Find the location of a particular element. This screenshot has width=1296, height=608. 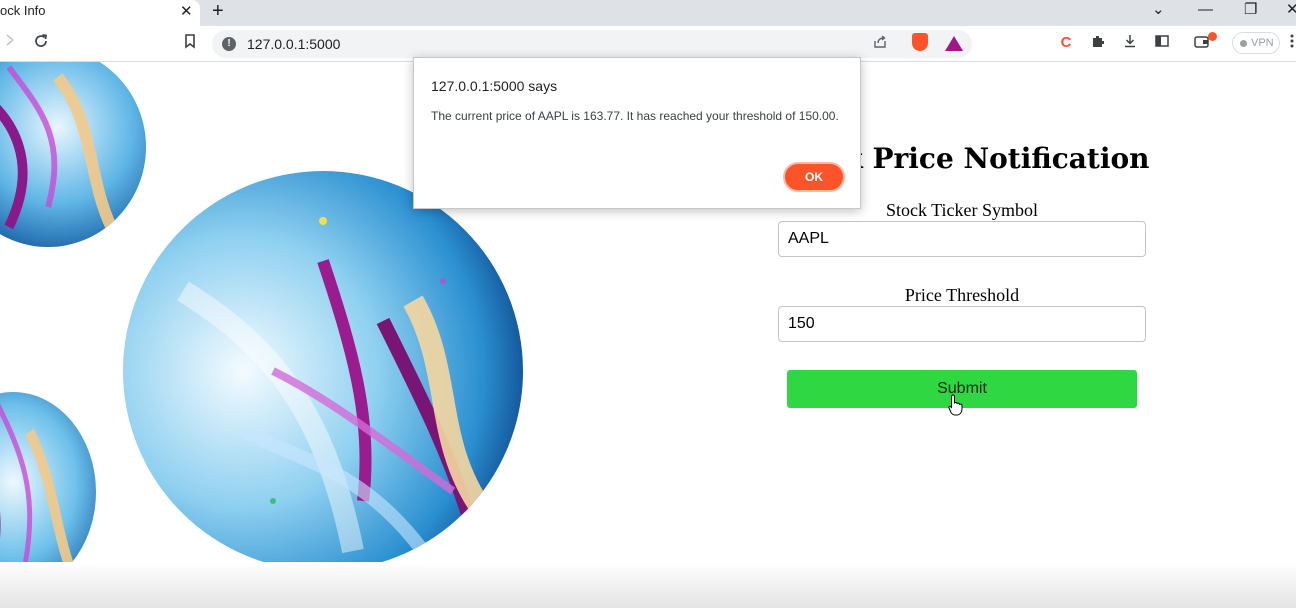

puzzle-extensions-icon is located at coordinates (1098, 43).